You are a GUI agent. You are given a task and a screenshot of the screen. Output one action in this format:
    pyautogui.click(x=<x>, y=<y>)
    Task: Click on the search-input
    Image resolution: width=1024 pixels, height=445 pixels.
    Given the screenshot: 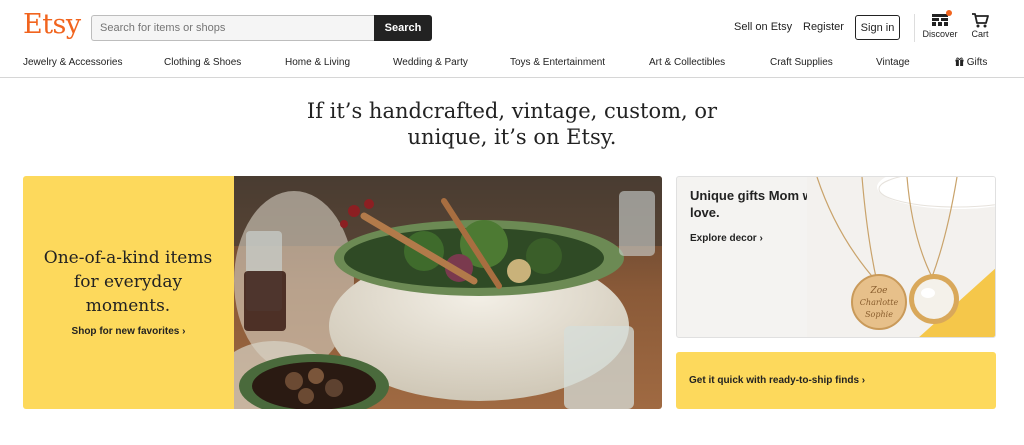 What is the action you would take?
    pyautogui.click(x=232, y=28)
    